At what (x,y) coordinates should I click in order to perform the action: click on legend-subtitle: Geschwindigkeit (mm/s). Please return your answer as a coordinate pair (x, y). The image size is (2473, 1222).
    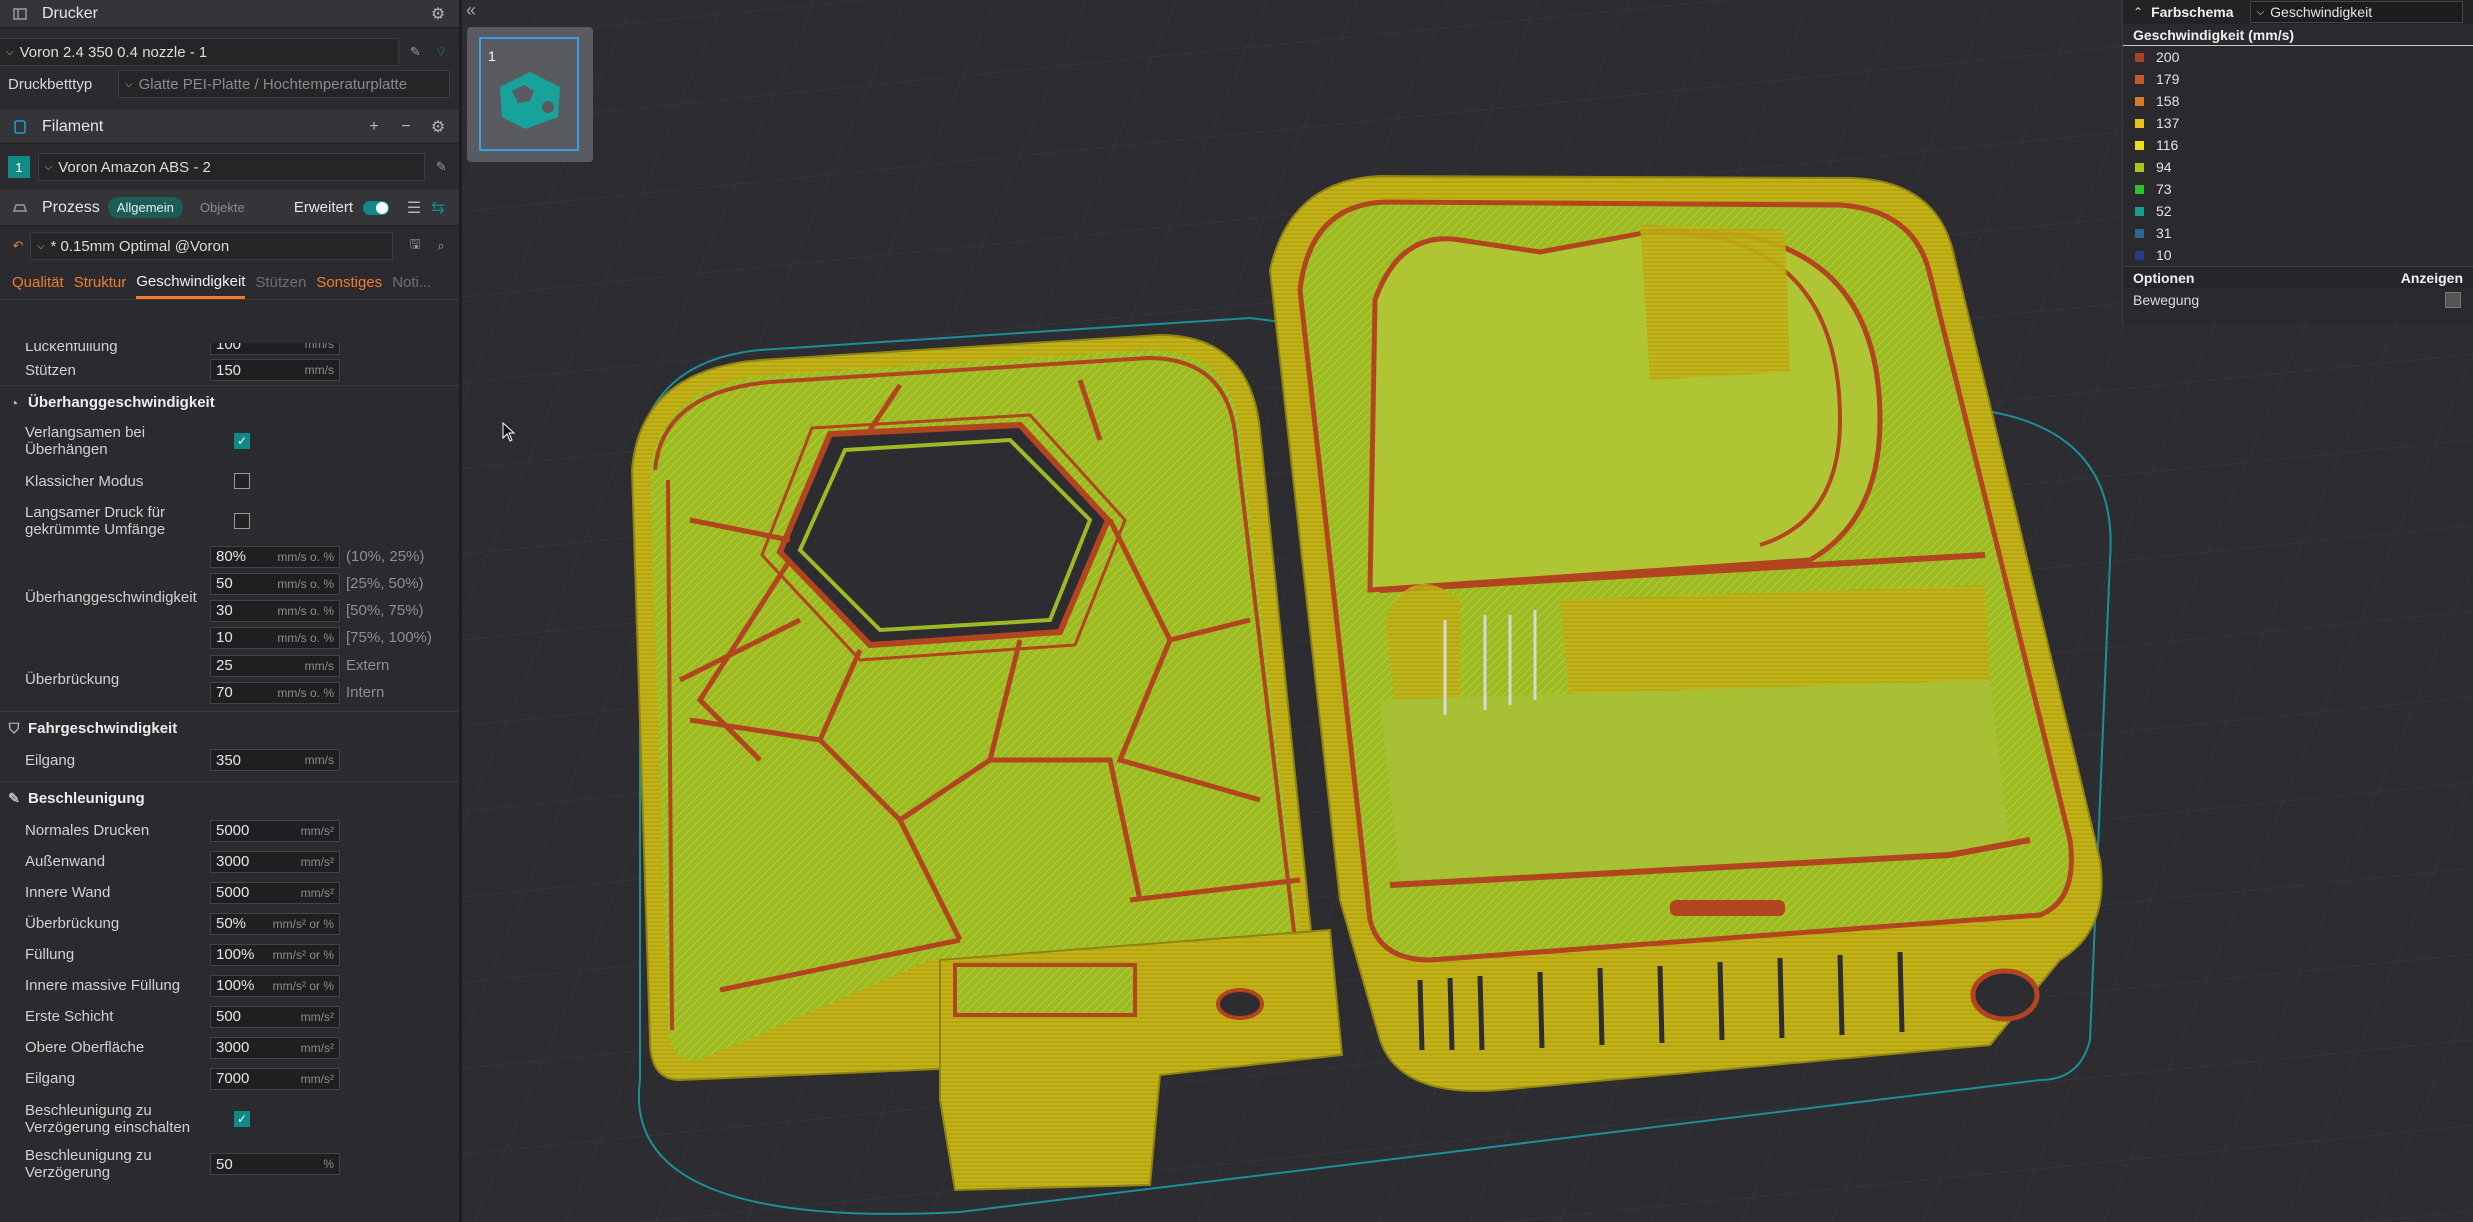
    Looking at the image, I should click on (2298, 35).